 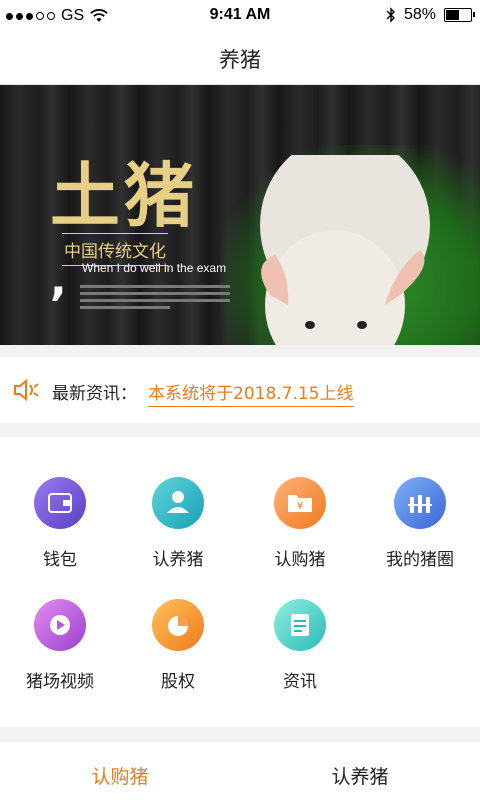 I want to click on navigation-bar: 养猪, so click(x=240, y=58).